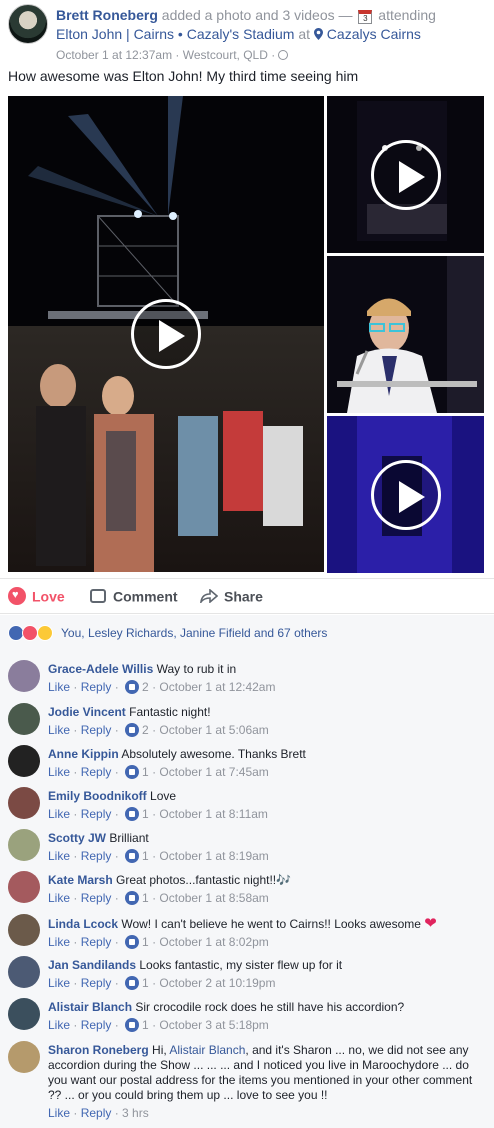 Image resolution: width=494 pixels, height=1128 pixels. Describe the element at coordinates (30, 633) in the screenshot. I see `love-reaction-icon` at that location.